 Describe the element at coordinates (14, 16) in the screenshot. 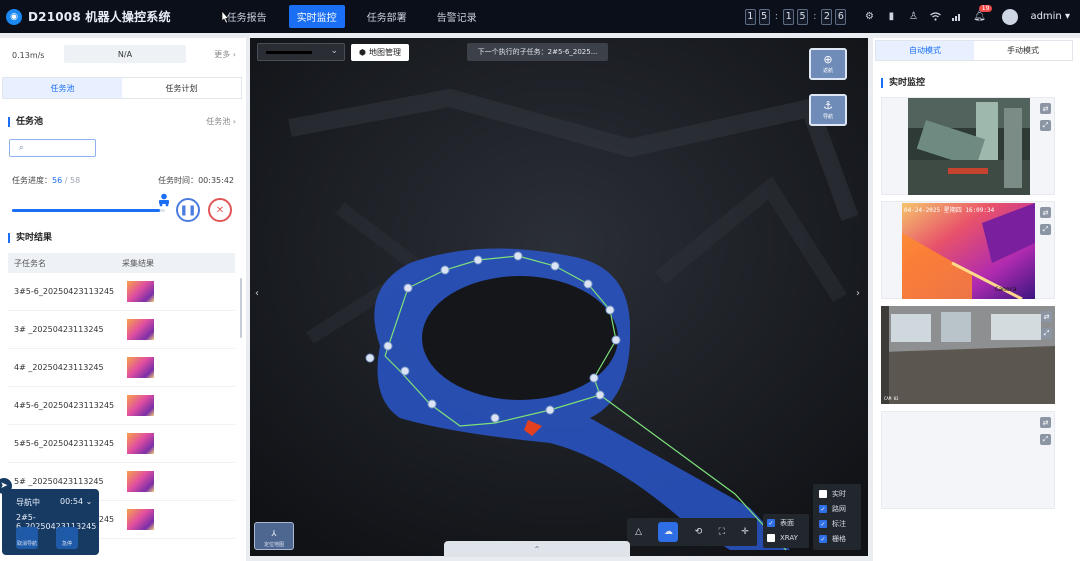

I see `app-logo-icon: ◉` at that location.